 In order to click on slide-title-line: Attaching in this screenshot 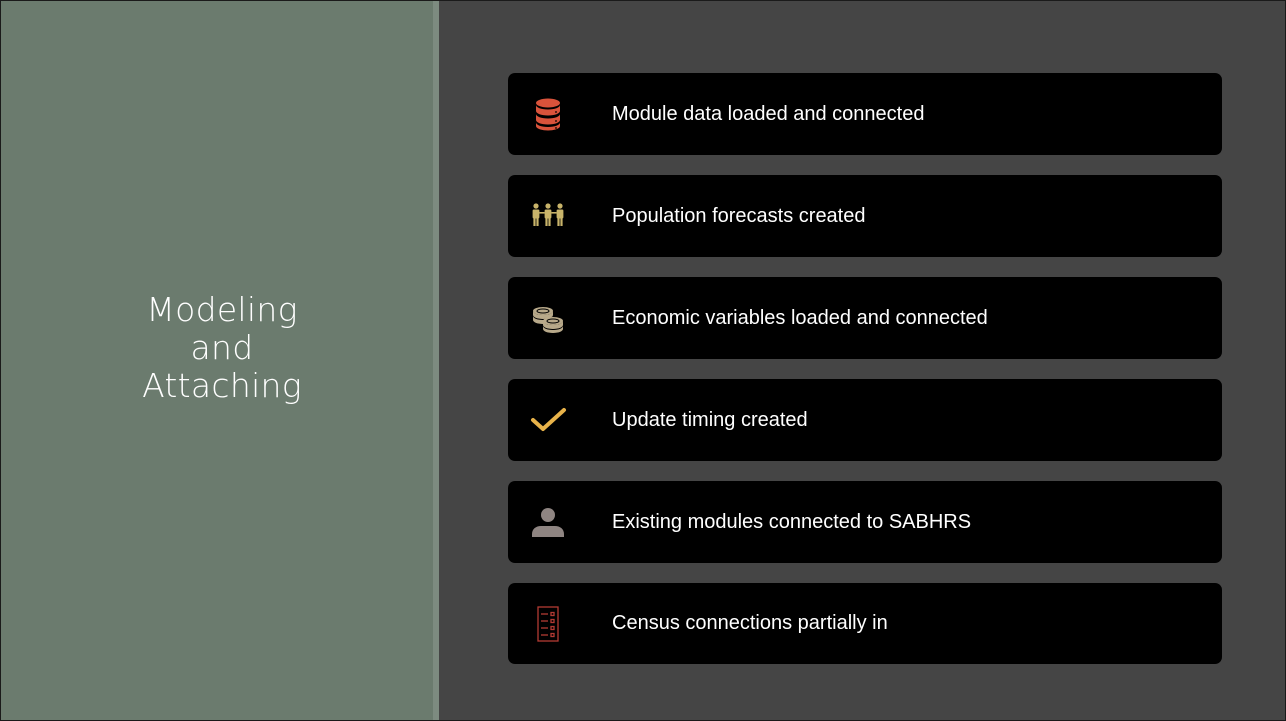, I will do `click(222, 385)`.